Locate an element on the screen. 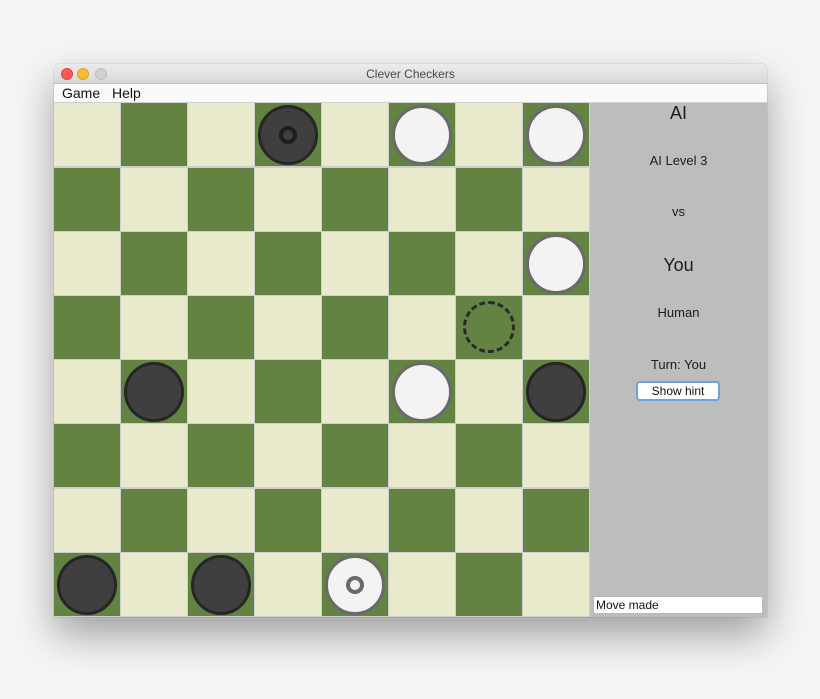  player2-name: You is located at coordinates (678, 265).